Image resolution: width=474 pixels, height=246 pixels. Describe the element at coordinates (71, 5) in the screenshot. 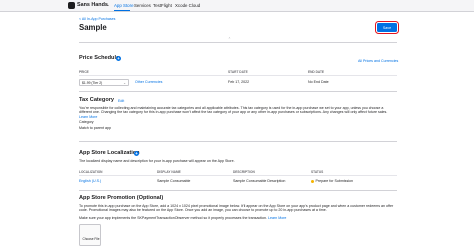

I see `apple-logo-icon` at that location.